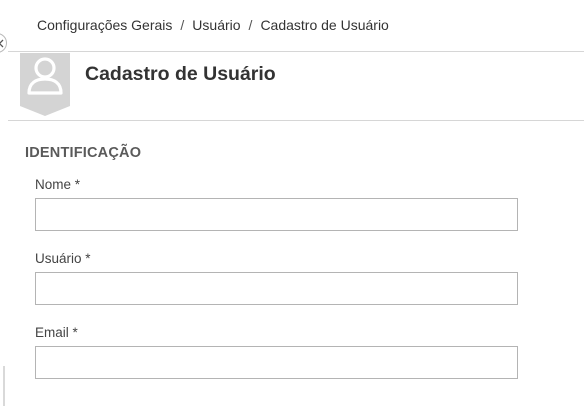 The height and width of the screenshot is (408, 584). I want to click on scrollbar-thumb, so click(4, 386).